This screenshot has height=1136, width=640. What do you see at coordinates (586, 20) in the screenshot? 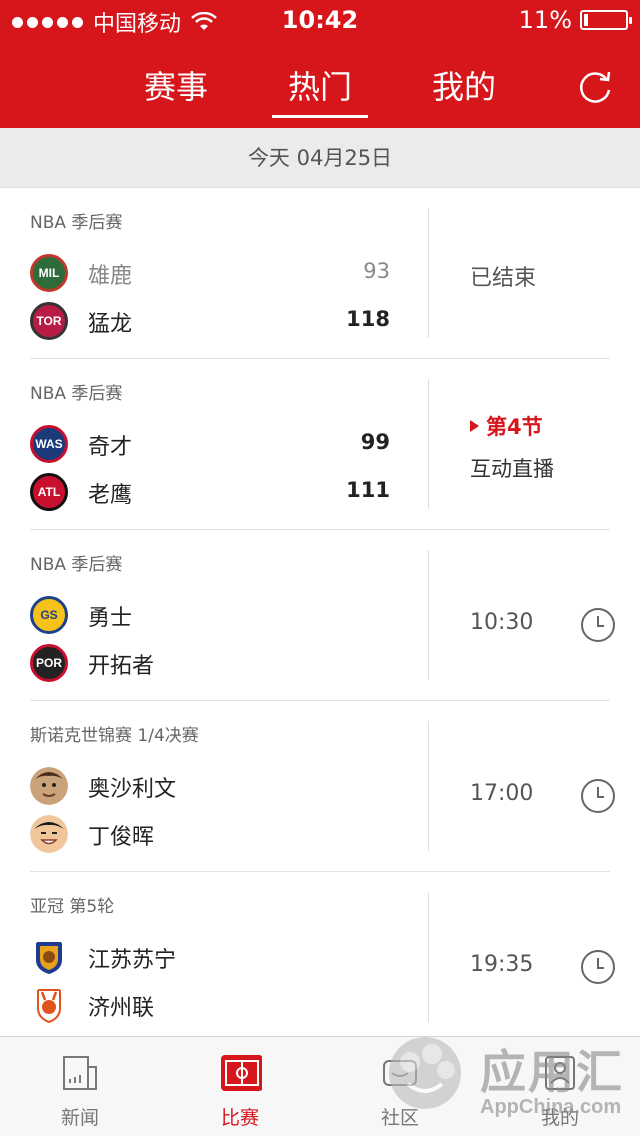
I see `battery-fill` at bounding box center [586, 20].